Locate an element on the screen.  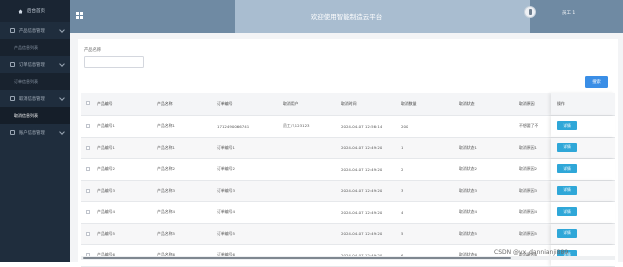
table-cell: 产品编号5 is located at coordinates (106, 233).